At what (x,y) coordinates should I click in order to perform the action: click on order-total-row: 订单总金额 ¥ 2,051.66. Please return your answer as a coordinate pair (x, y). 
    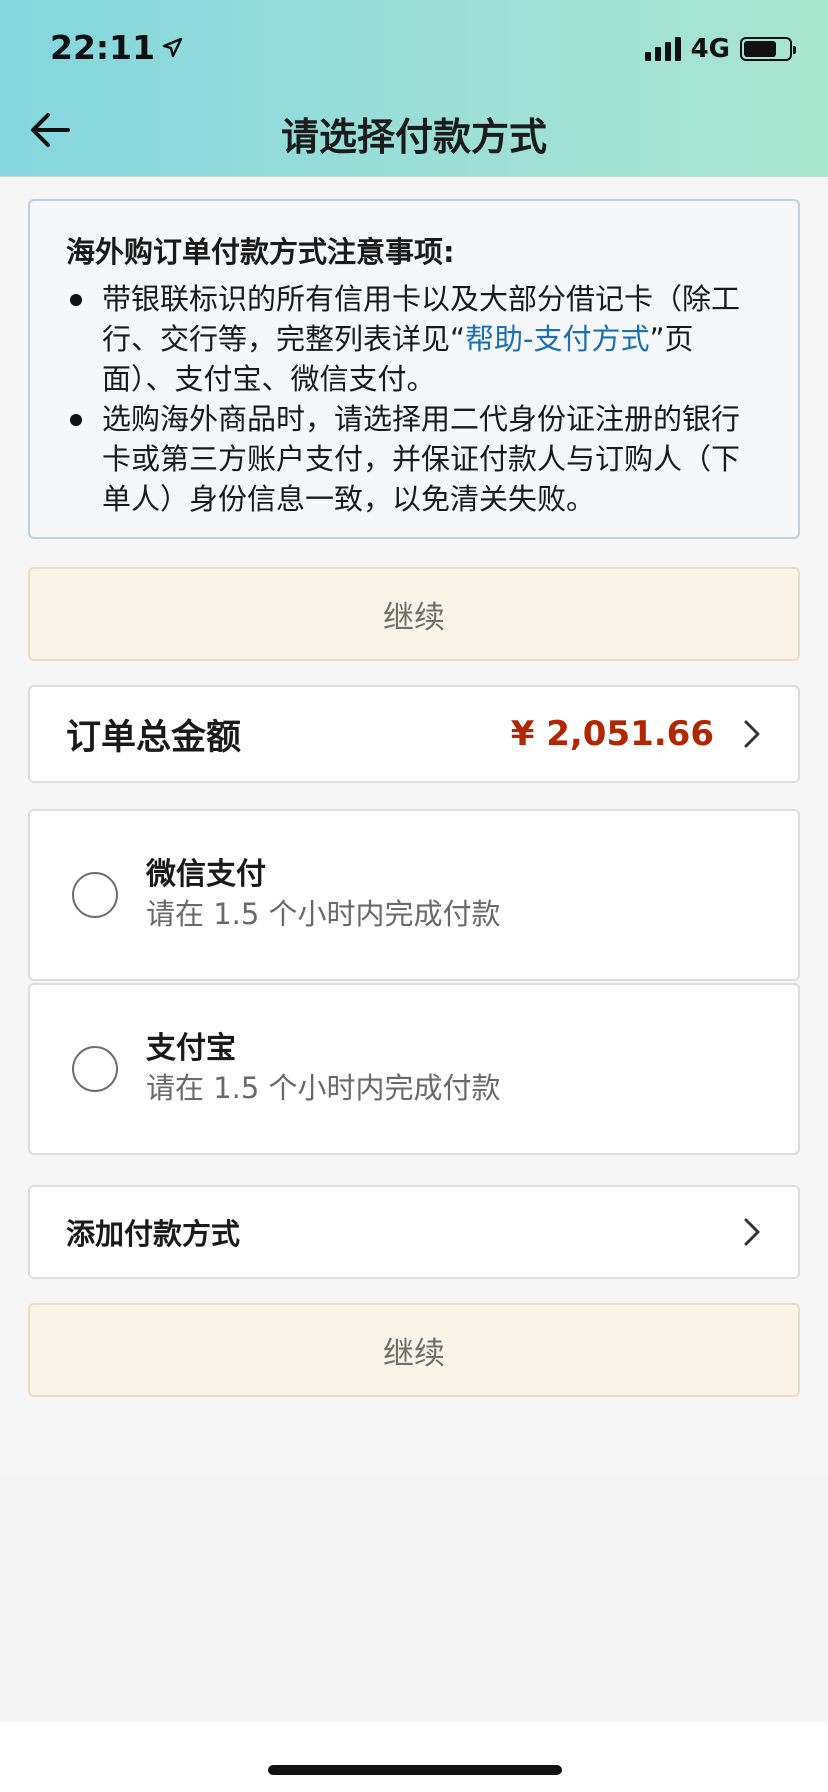
    Looking at the image, I should click on (414, 734).